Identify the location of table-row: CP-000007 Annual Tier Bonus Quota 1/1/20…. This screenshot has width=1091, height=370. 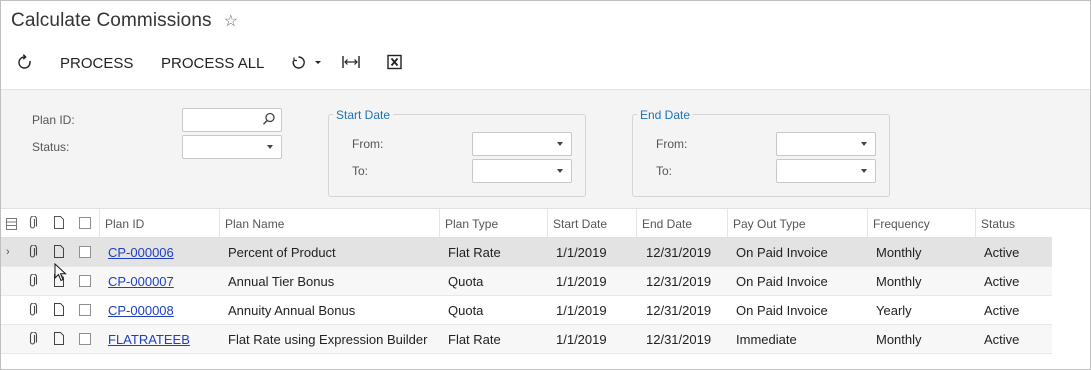
(526, 281).